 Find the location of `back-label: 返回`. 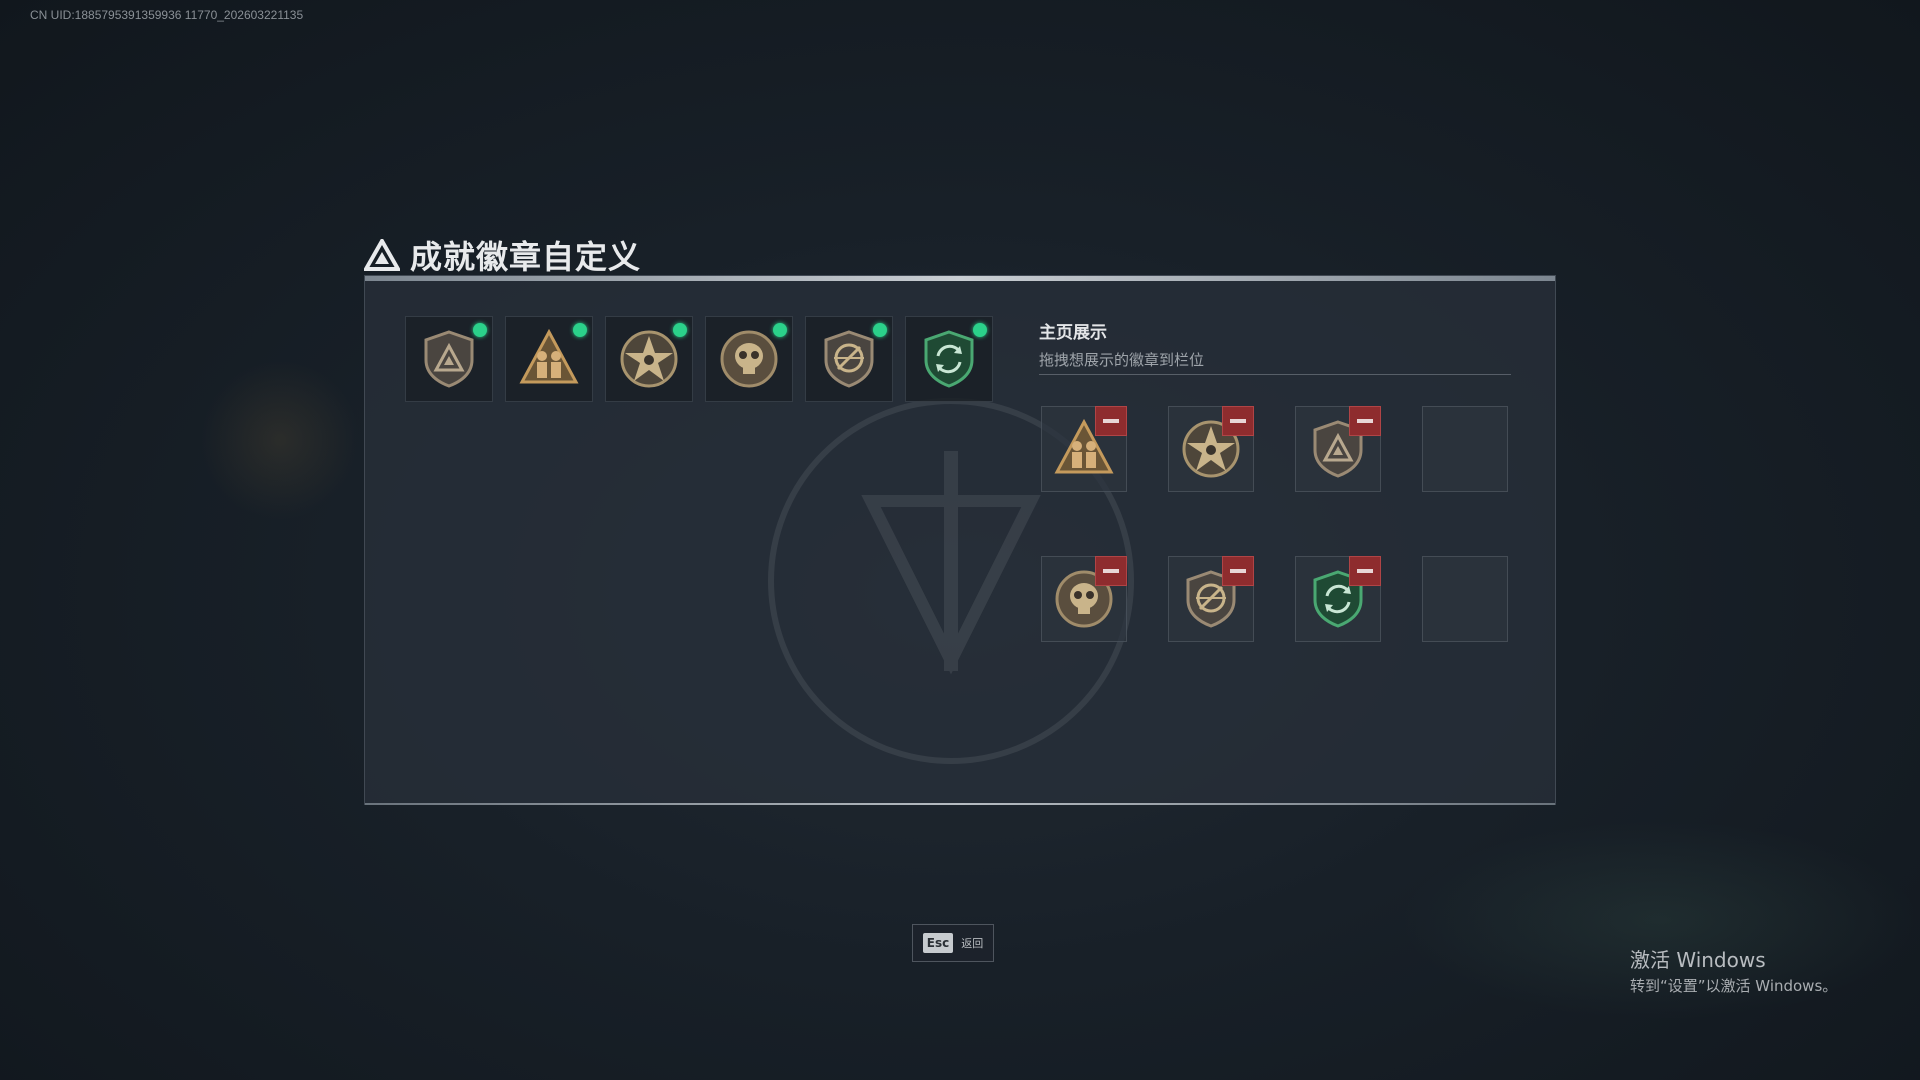

back-label: 返回 is located at coordinates (972, 943).